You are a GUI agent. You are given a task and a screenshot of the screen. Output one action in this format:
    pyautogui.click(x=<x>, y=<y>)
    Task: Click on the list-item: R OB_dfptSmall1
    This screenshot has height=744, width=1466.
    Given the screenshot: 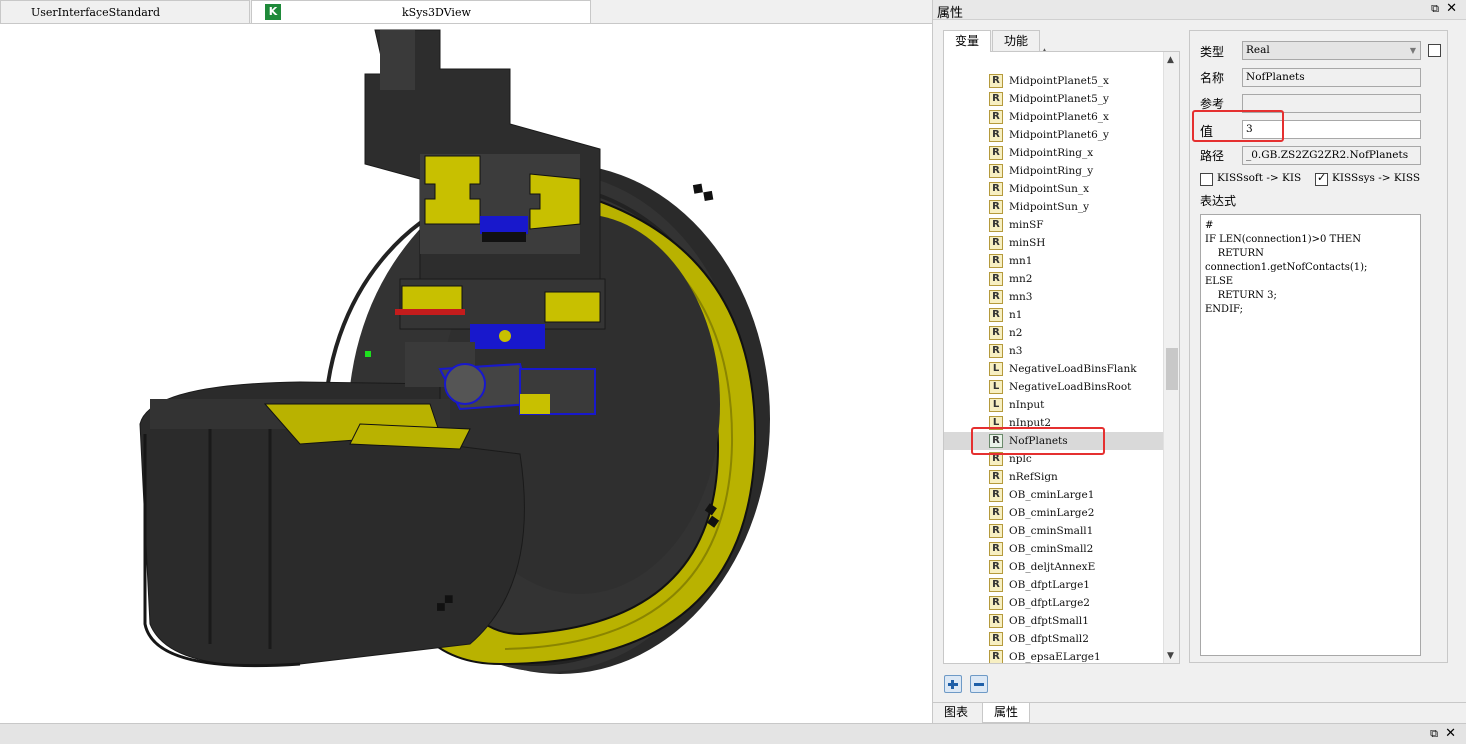 What is the action you would take?
    pyautogui.click(x=1054, y=621)
    